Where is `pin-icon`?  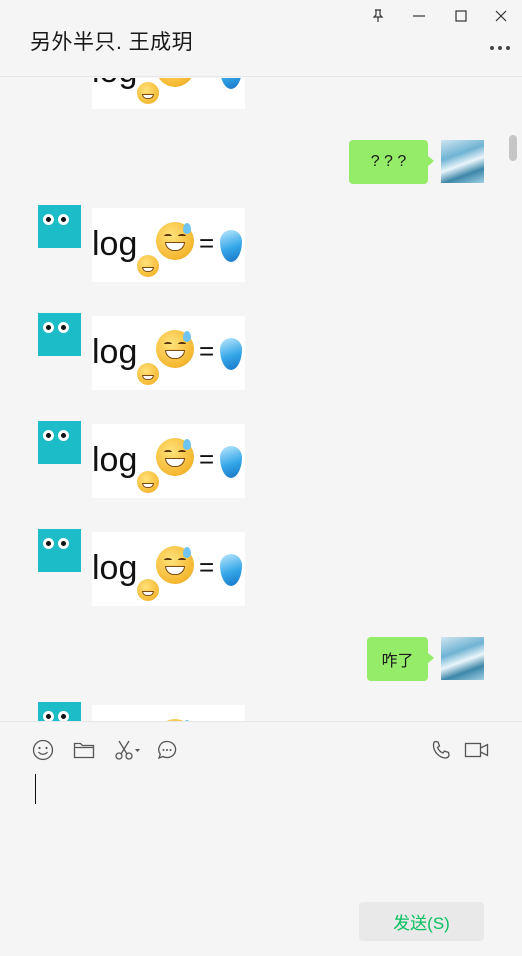 pin-icon is located at coordinates (378, 16).